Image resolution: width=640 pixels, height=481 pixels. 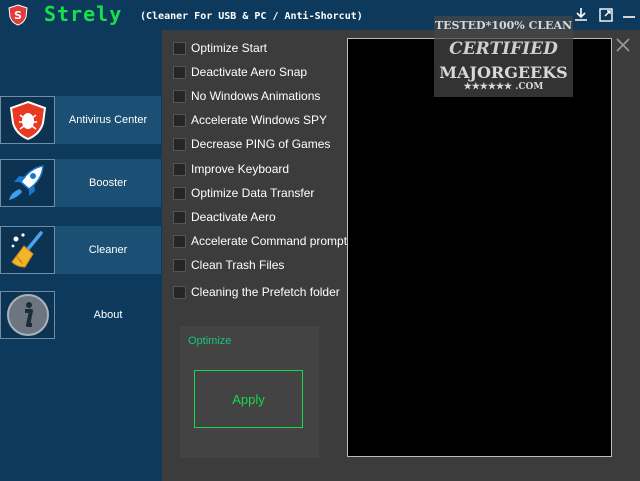 I want to click on app-subtitle: (Cleaner For USB & PC / Anti-Shorcut), so click(x=251, y=16).